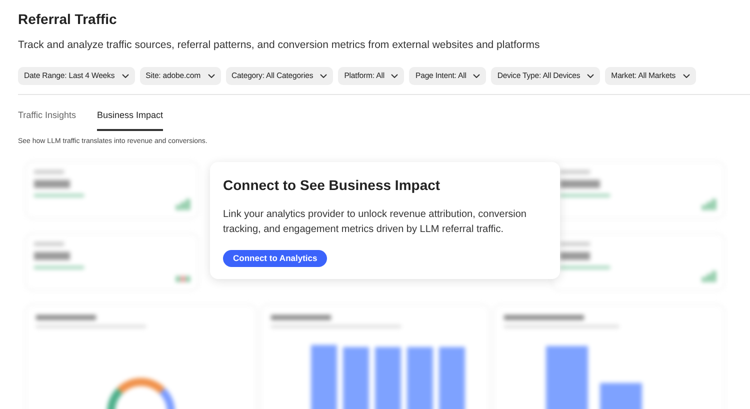 The width and height of the screenshot is (750, 409). What do you see at coordinates (68, 19) in the screenshot?
I see `page-title: Referral Traffic` at bounding box center [68, 19].